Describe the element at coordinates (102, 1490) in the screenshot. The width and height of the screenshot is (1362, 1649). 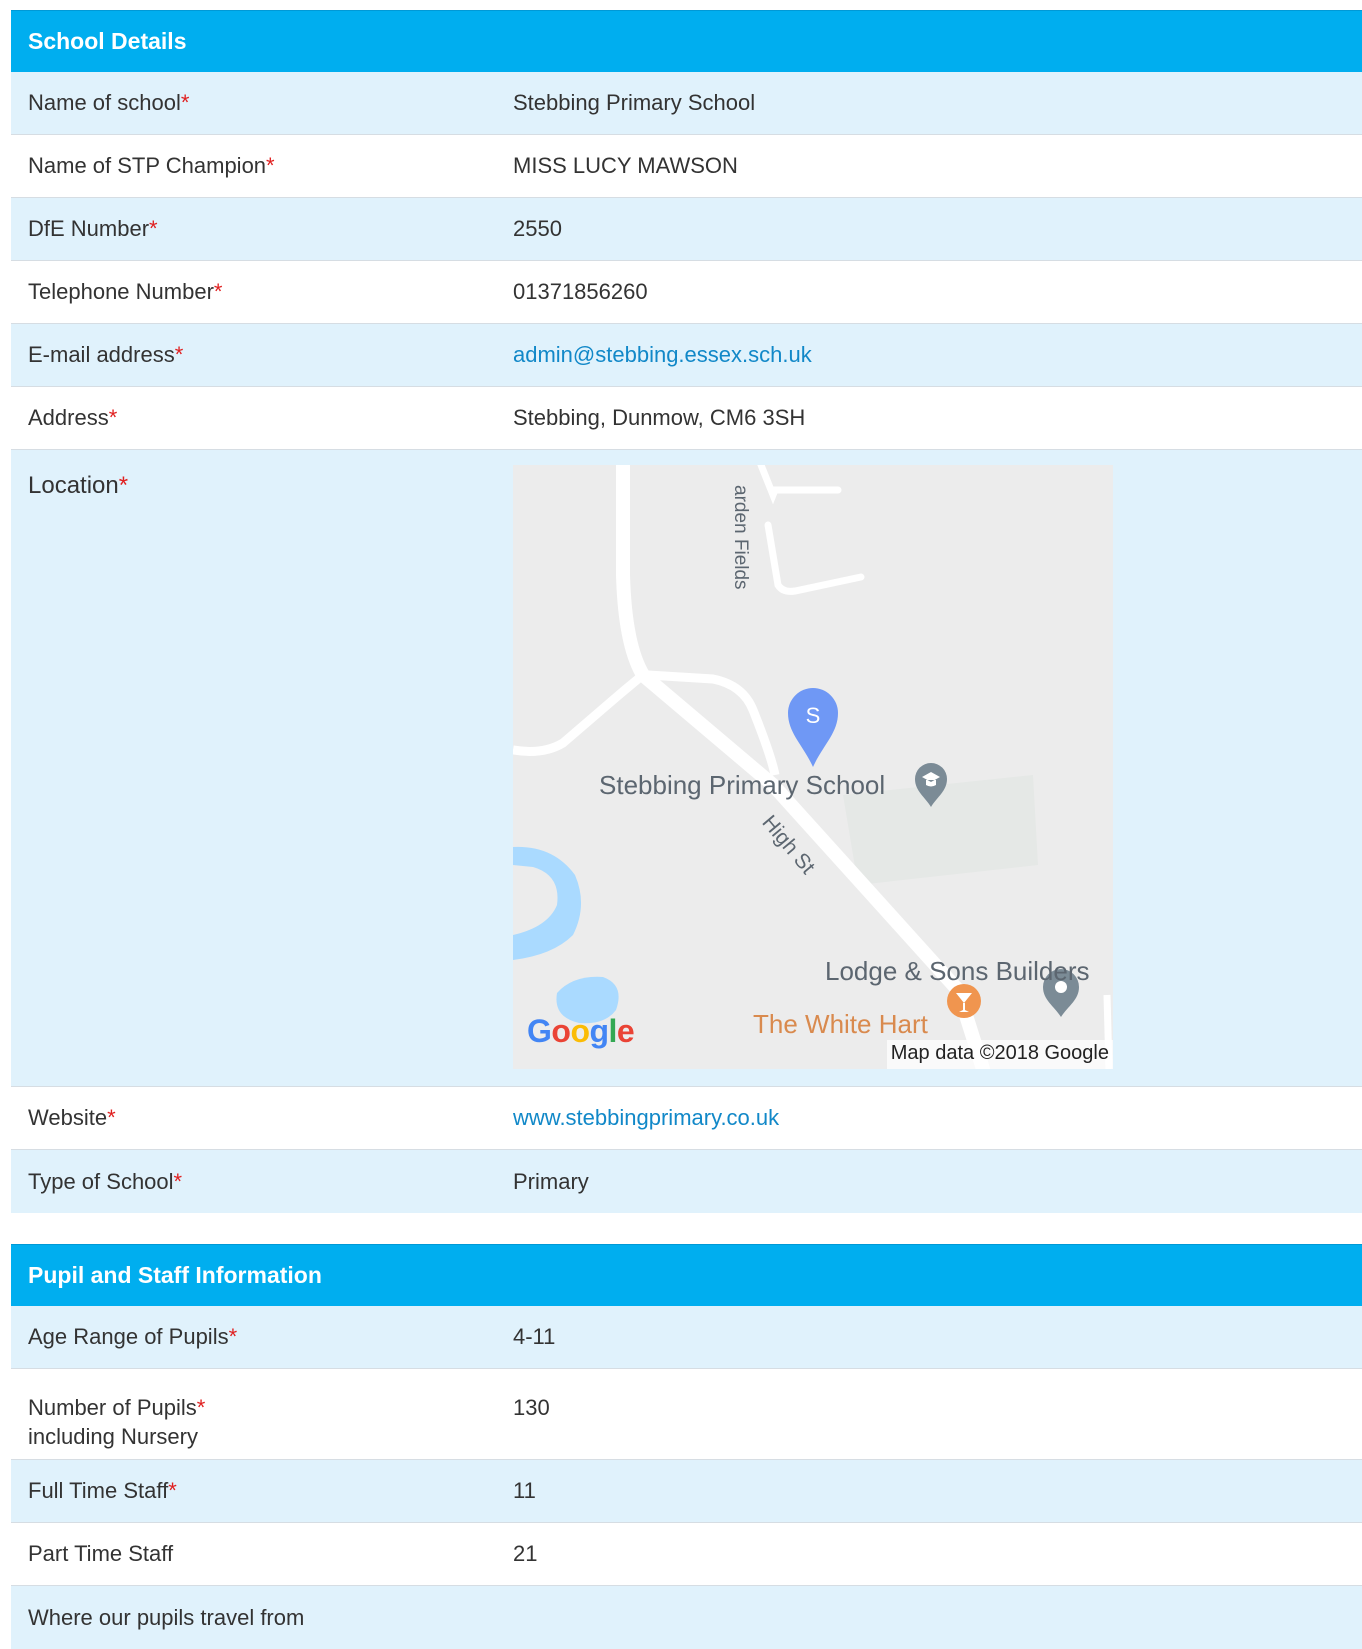
I see `field-label: Full Time Staff*` at that location.